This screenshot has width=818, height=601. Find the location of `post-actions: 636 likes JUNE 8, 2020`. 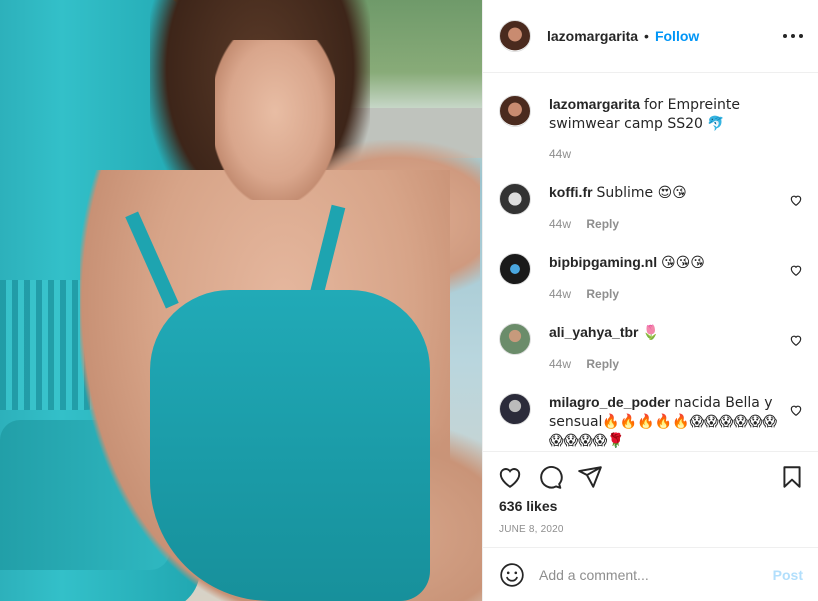

post-actions: 636 likes JUNE 8, 2020 is located at coordinates (650, 499).